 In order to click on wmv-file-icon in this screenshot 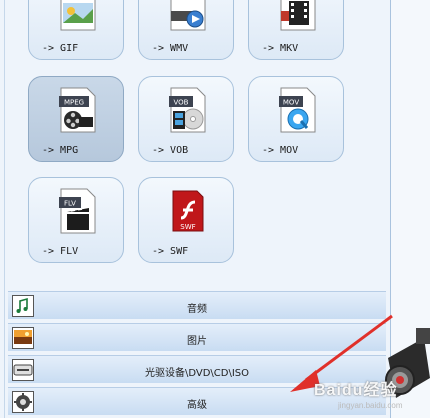, I will do `click(188, 15)`.